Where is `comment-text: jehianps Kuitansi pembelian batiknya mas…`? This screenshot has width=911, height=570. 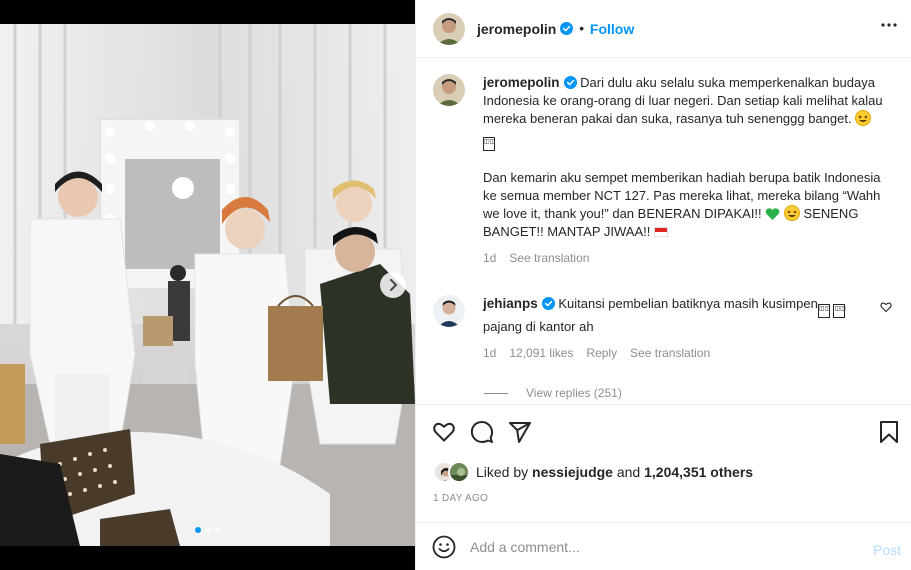
comment-text: jehianps Kuitansi pembelian batiknya mas… is located at coordinates (683, 315).